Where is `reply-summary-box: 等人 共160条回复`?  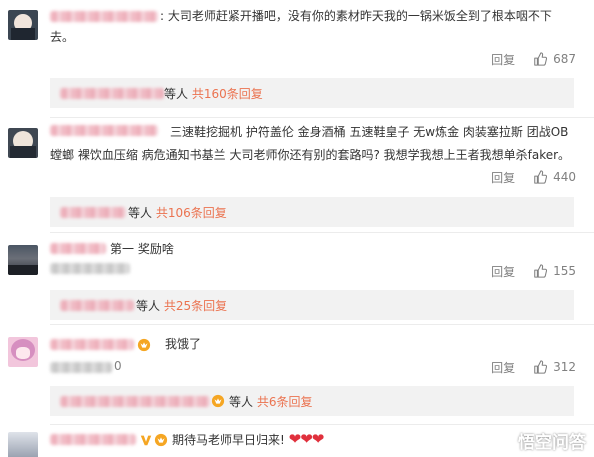 reply-summary-box: 等人 共160条回复 is located at coordinates (312, 93).